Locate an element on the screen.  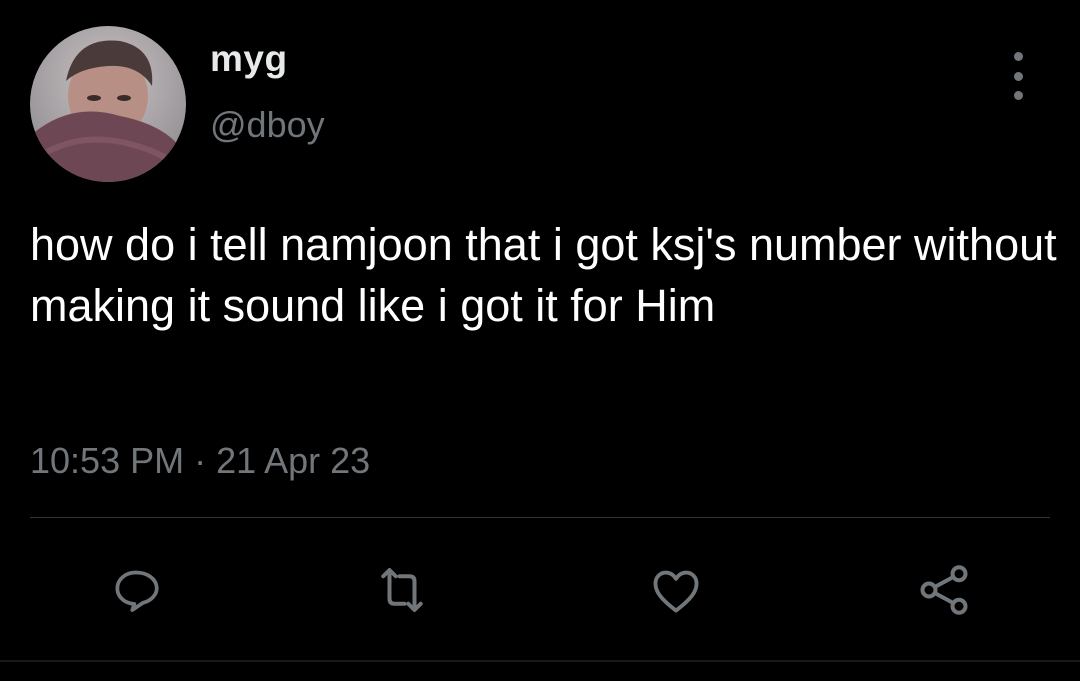
reply-icon is located at coordinates (137, 591).